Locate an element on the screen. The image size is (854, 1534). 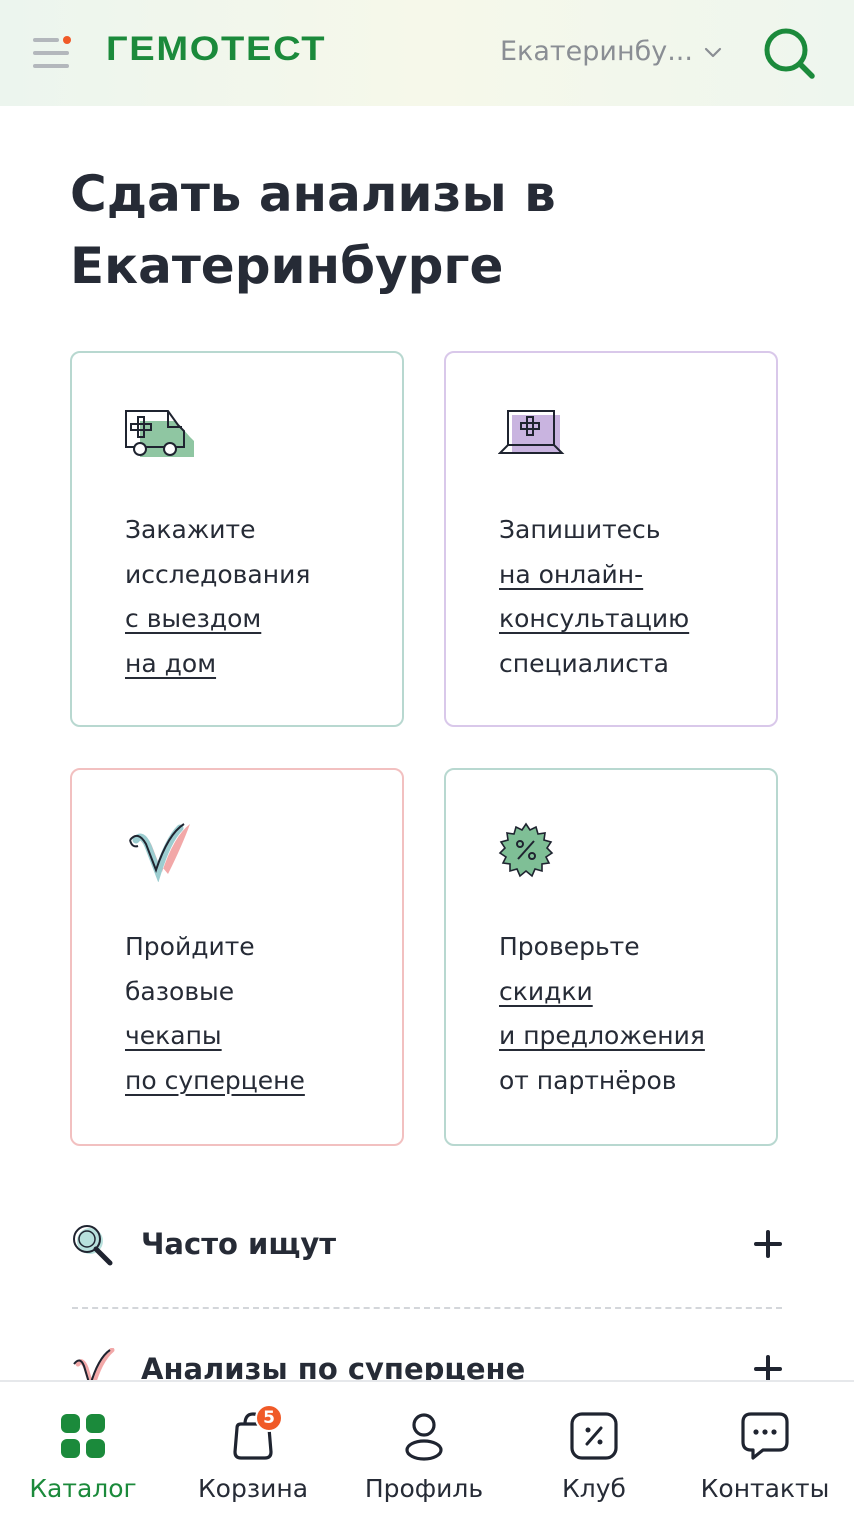
ambulance-icon is located at coordinates (159, 433).